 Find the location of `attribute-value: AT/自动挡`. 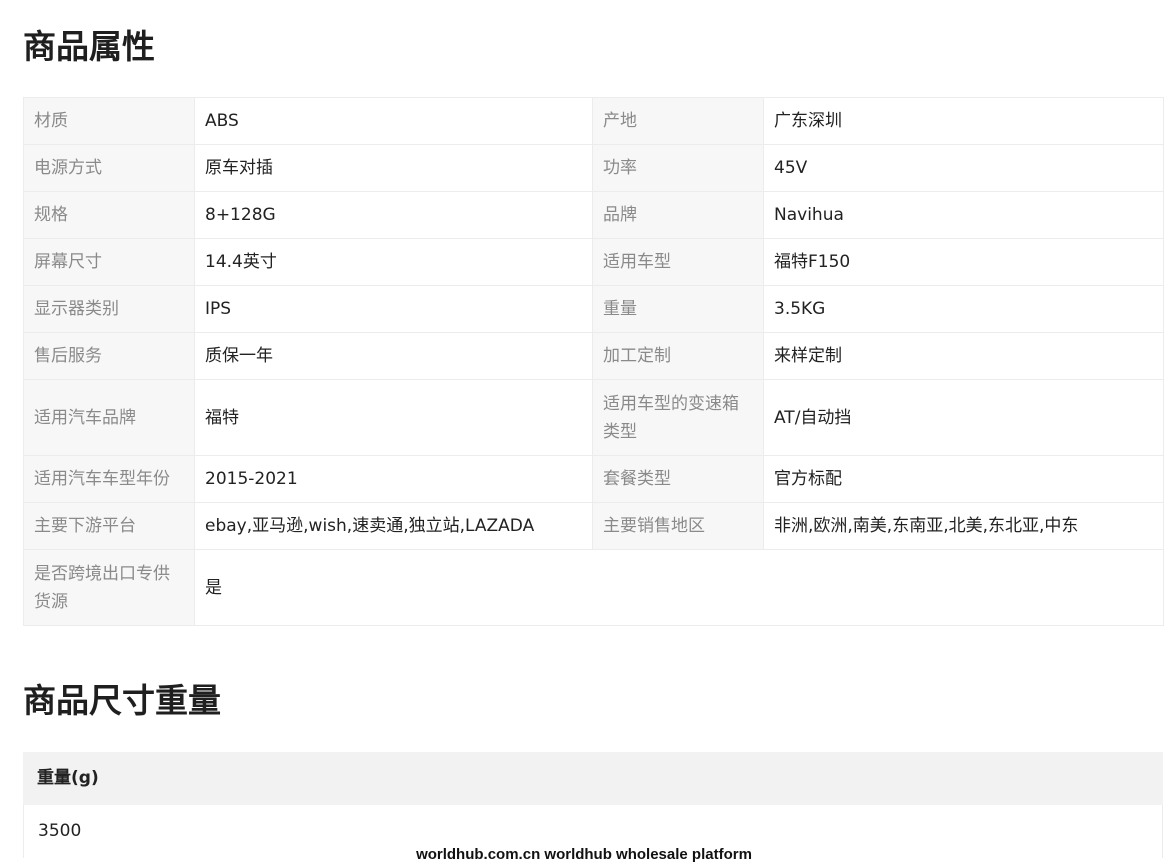

attribute-value: AT/自动挡 is located at coordinates (963, 417).